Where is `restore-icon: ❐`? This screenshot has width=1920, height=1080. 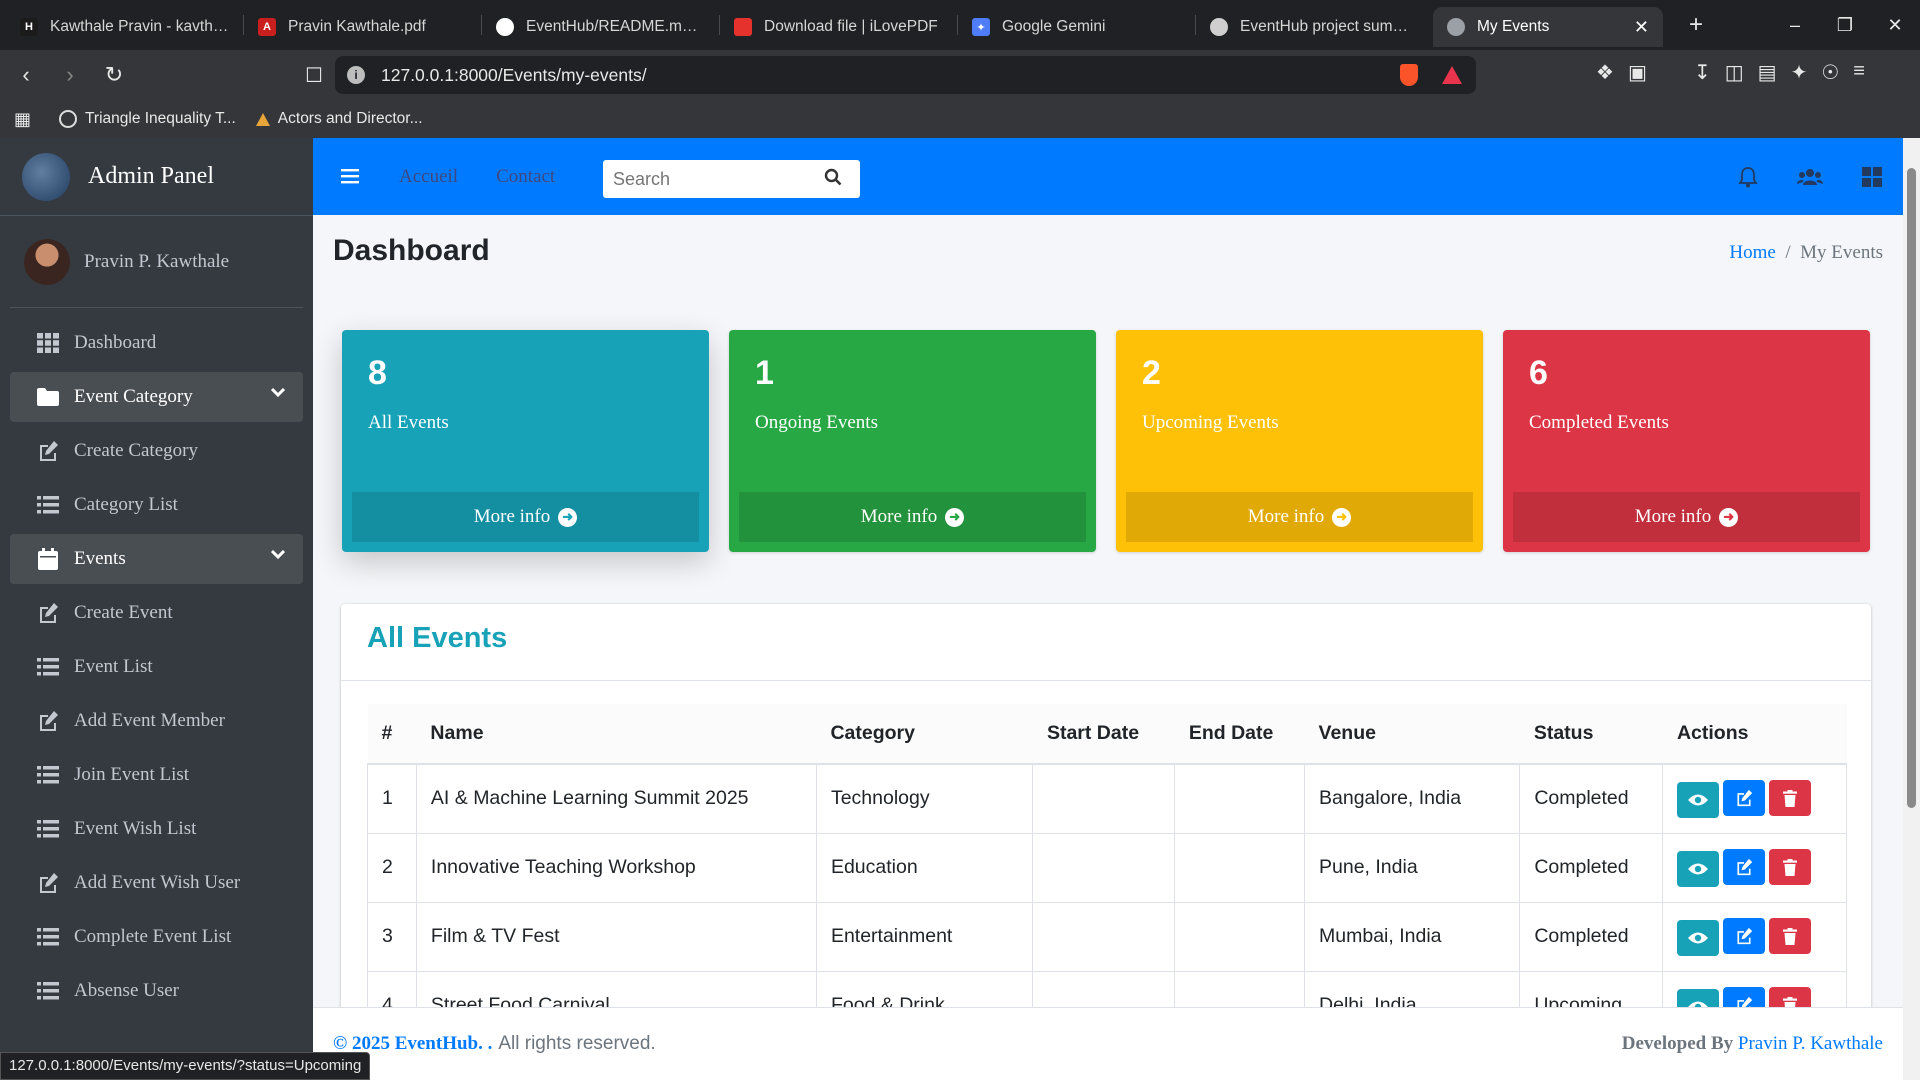
restore-icon: ❐ is located at coordinates (1845, 25).